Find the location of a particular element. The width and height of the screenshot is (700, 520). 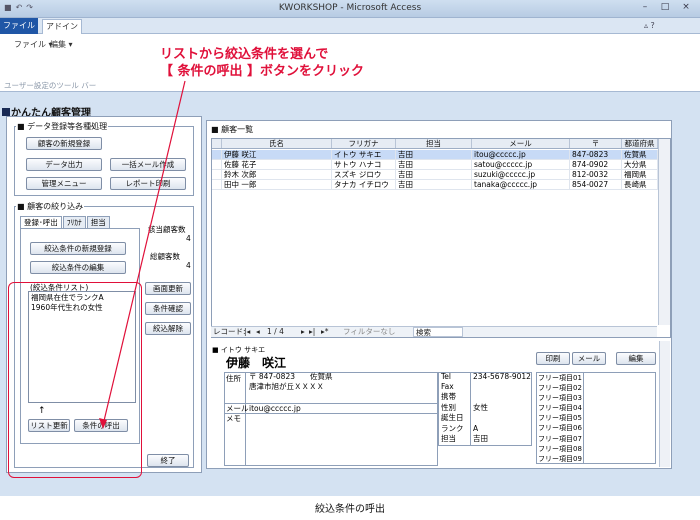

figure-caption: 絞込条件の呼出 is located at coordinates (350, 509).